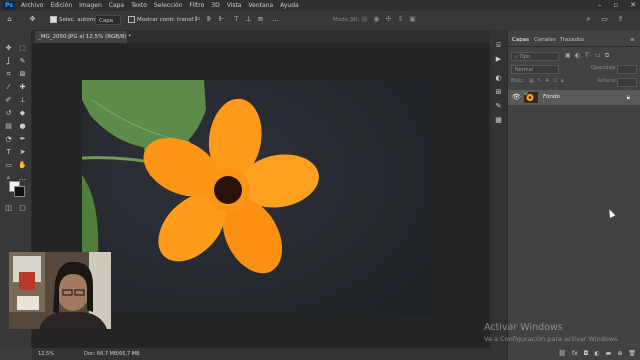  I want to click on quick-mask-icon: ◫, so click(8, 208).